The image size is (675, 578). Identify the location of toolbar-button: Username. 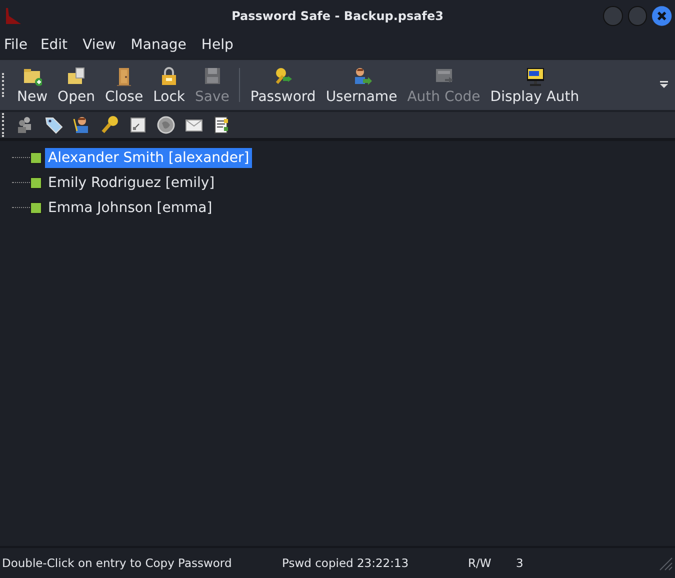
(361, 85).